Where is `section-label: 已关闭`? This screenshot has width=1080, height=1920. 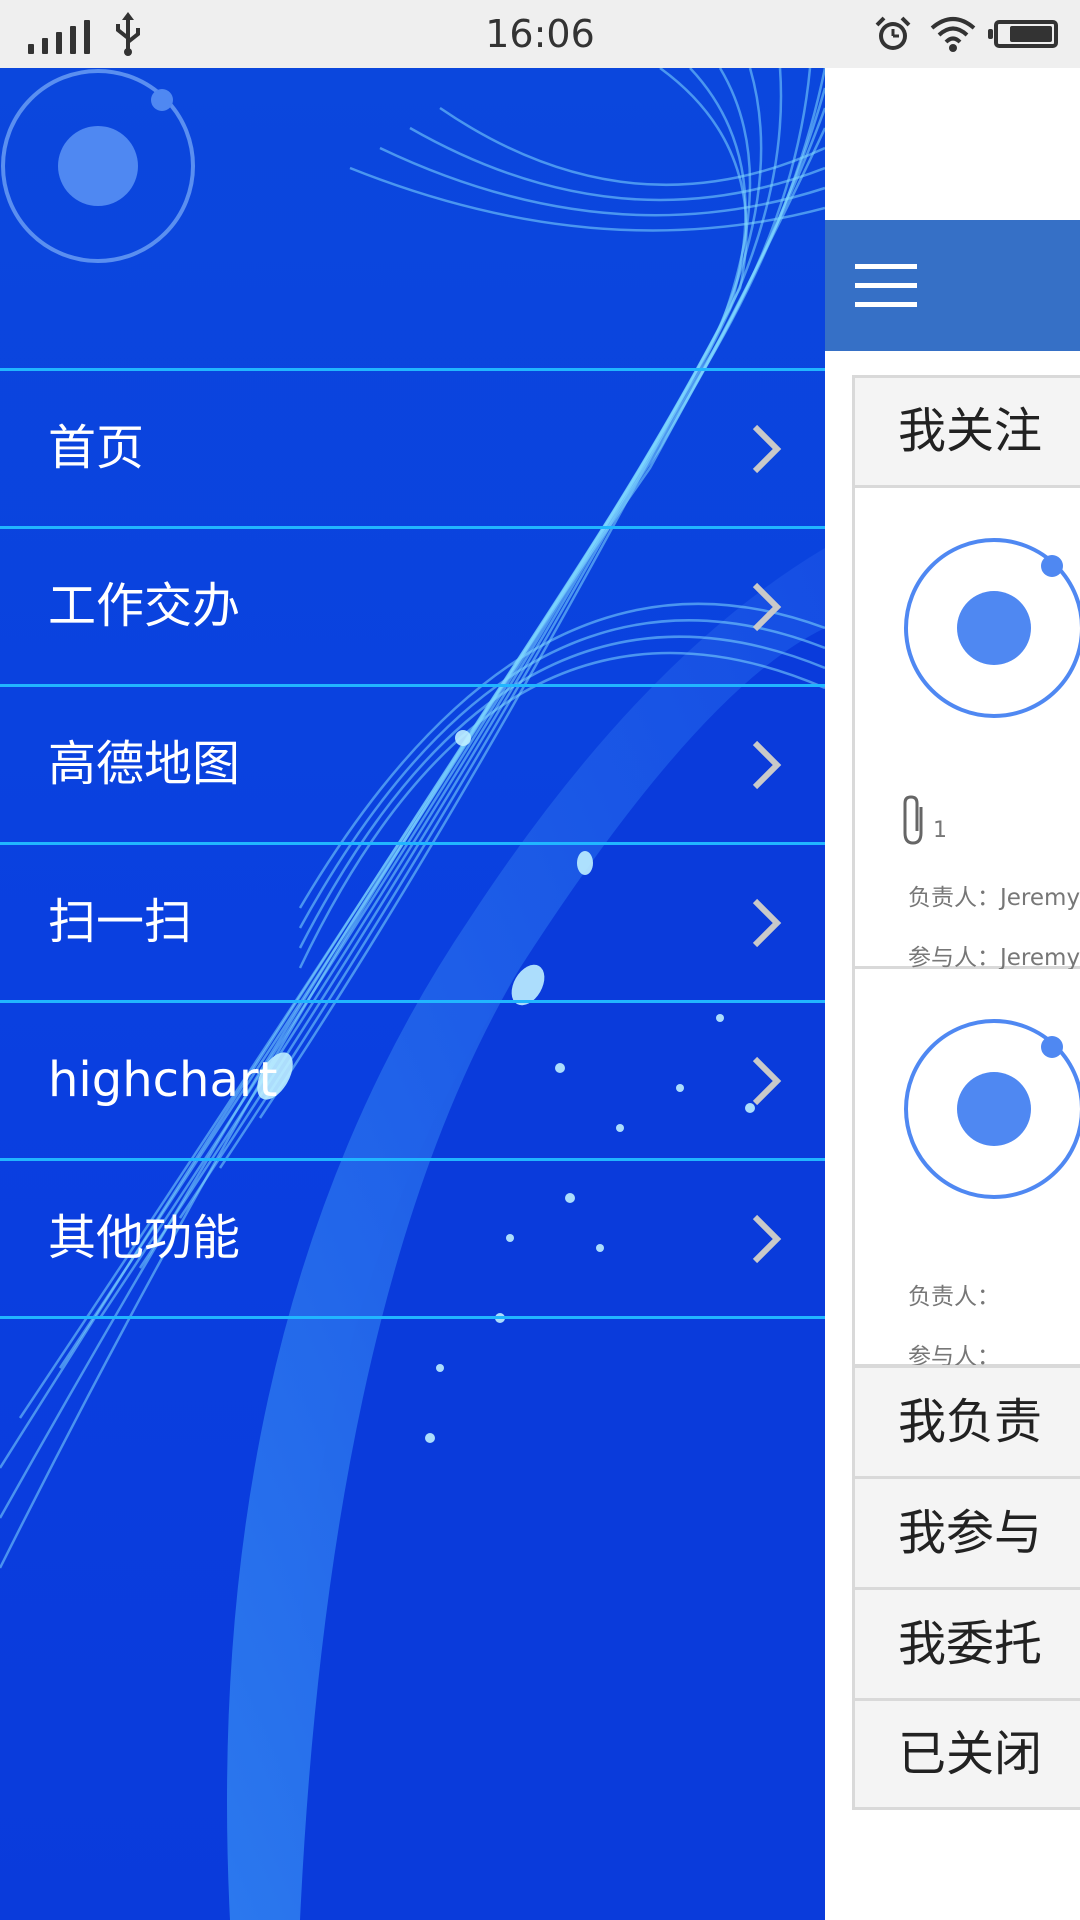 section-label: 已关闭 is located at coordinates (969, 1754).